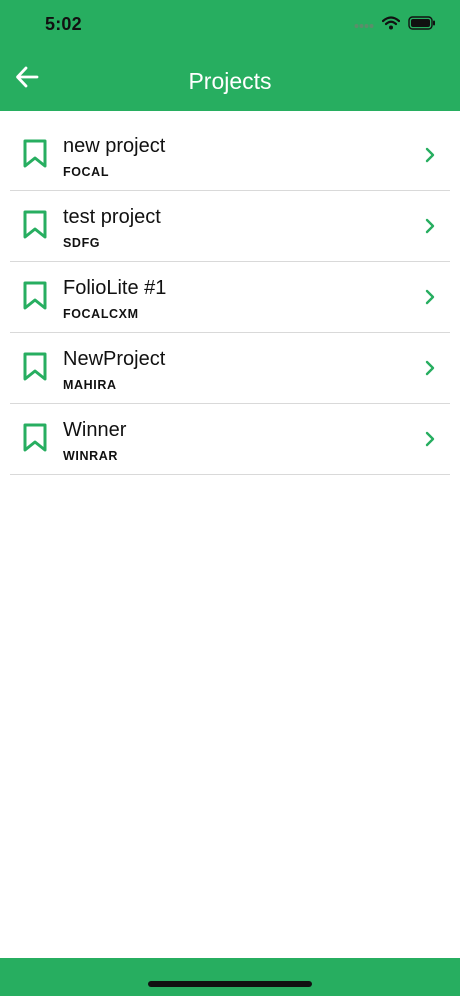 The image size is (460, 996). I want to click on app-header: 5:02 Projects, so click(230, 55).